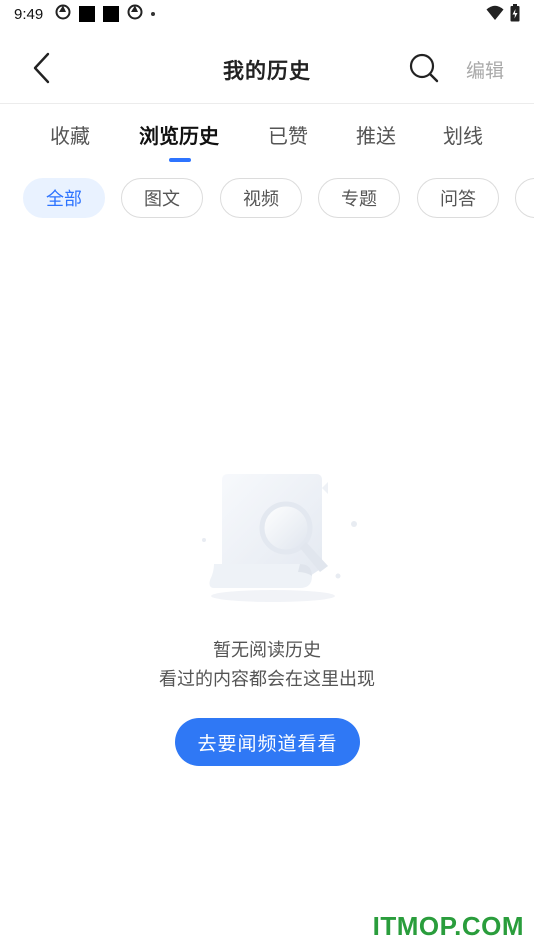 The image size is (534, 950). I want to click on chip-articles: 图文, so click(162, 198).